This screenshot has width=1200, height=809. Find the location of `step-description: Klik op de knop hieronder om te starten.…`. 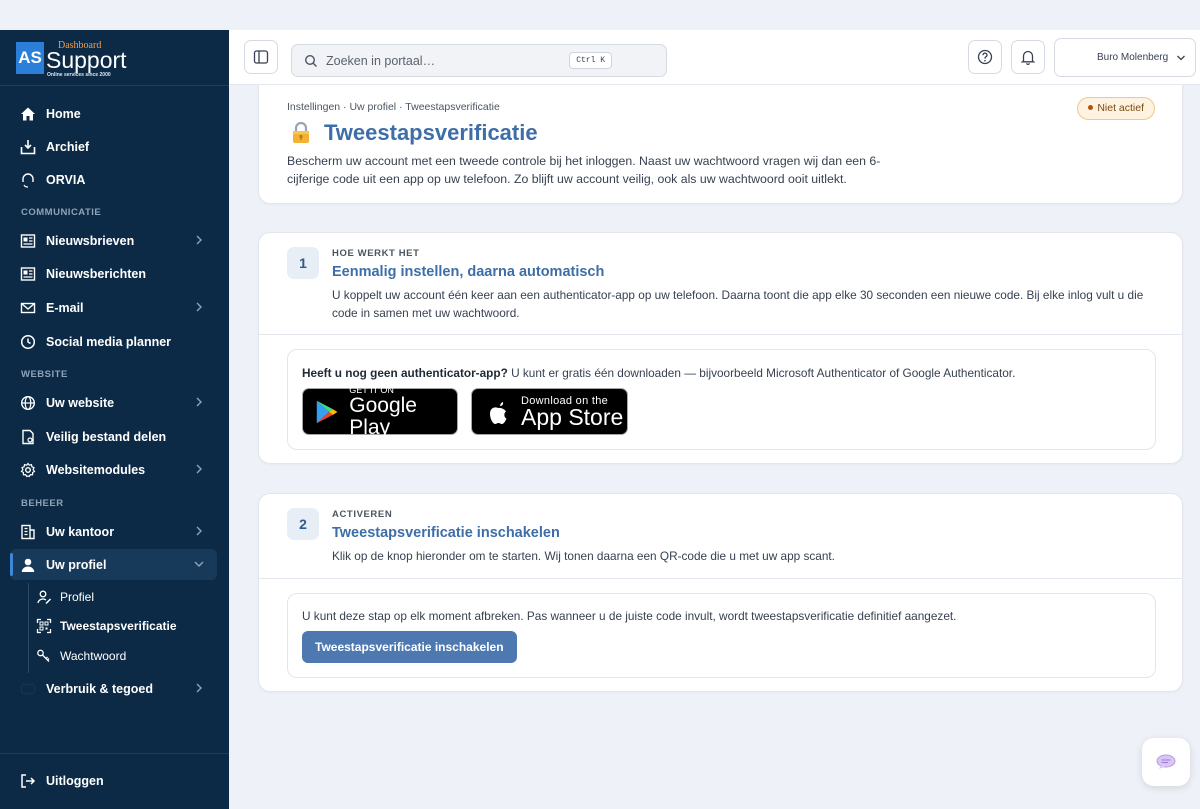

step-description: Klik op de knop hieronder om te starten.… is located at coordinates (583, 556).